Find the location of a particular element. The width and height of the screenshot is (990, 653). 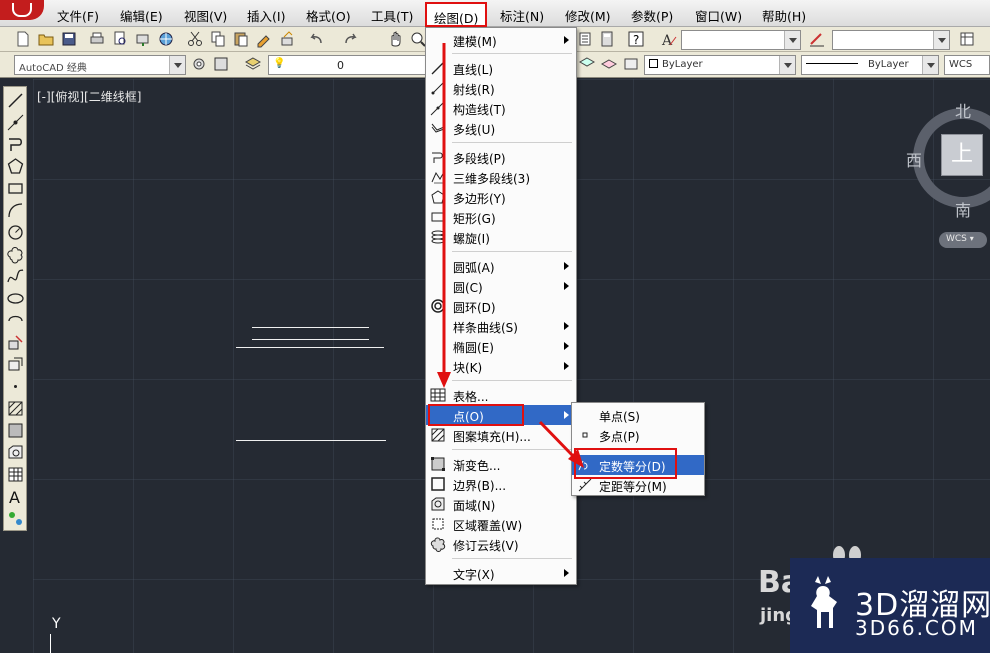

menu-item-circle: 圆(C) is located at coordinates (501, 286).